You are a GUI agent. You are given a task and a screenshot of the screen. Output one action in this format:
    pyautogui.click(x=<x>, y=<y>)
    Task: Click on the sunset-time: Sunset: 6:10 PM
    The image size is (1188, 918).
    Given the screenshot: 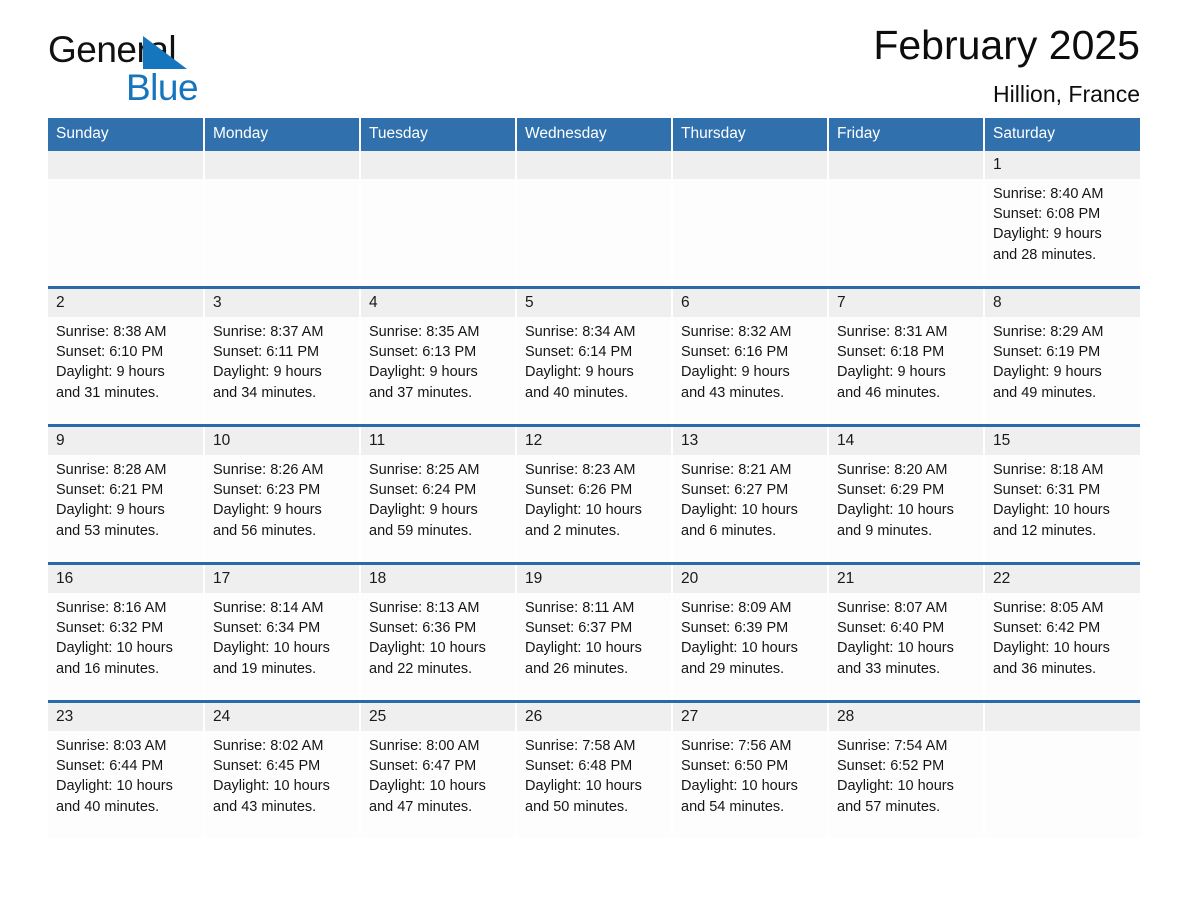 What is the action you would take?
    pyautogui.click(x=110, y=352)
    